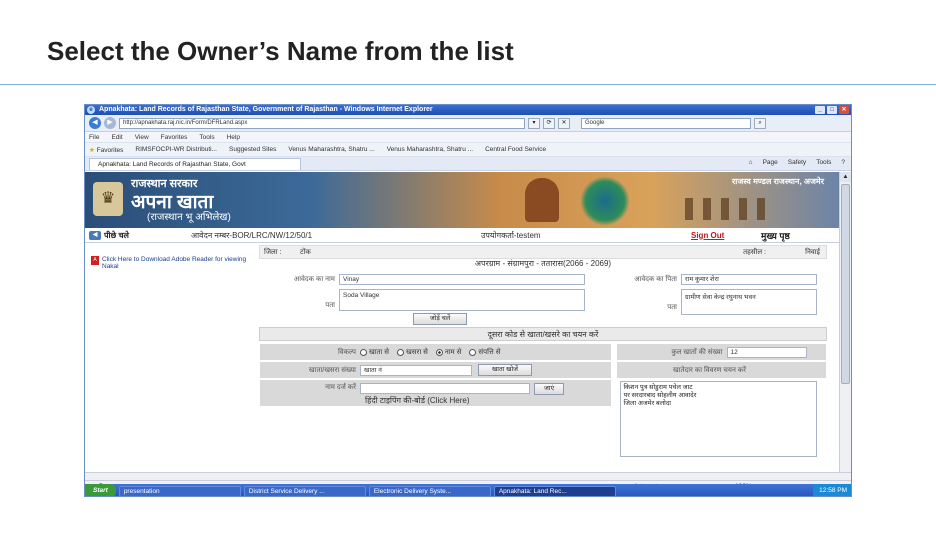 The image size is (936, 540). I want to click on banner-line3: (राजस्थान भू अभिलेख), so click(189, 217).